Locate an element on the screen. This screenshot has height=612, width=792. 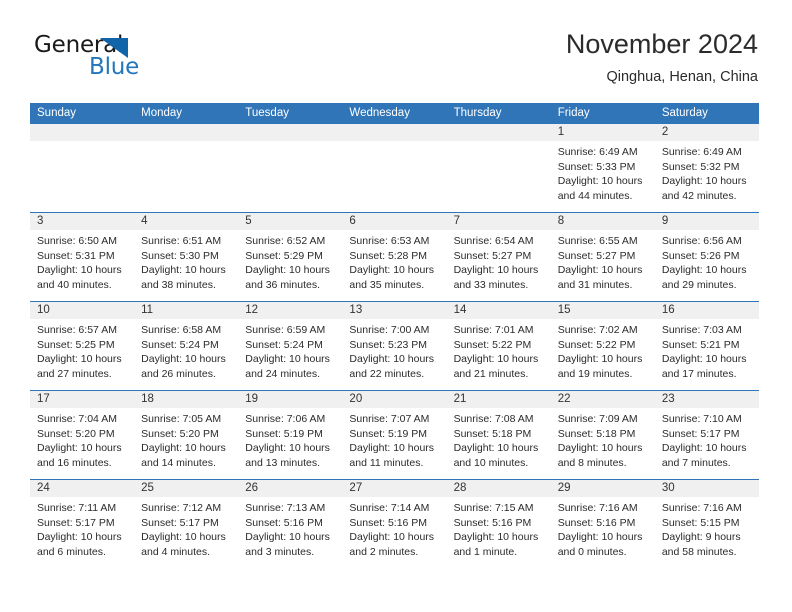
day-sunset-text: Sunset: 5:18 PM is located at coordinates (492, 433).